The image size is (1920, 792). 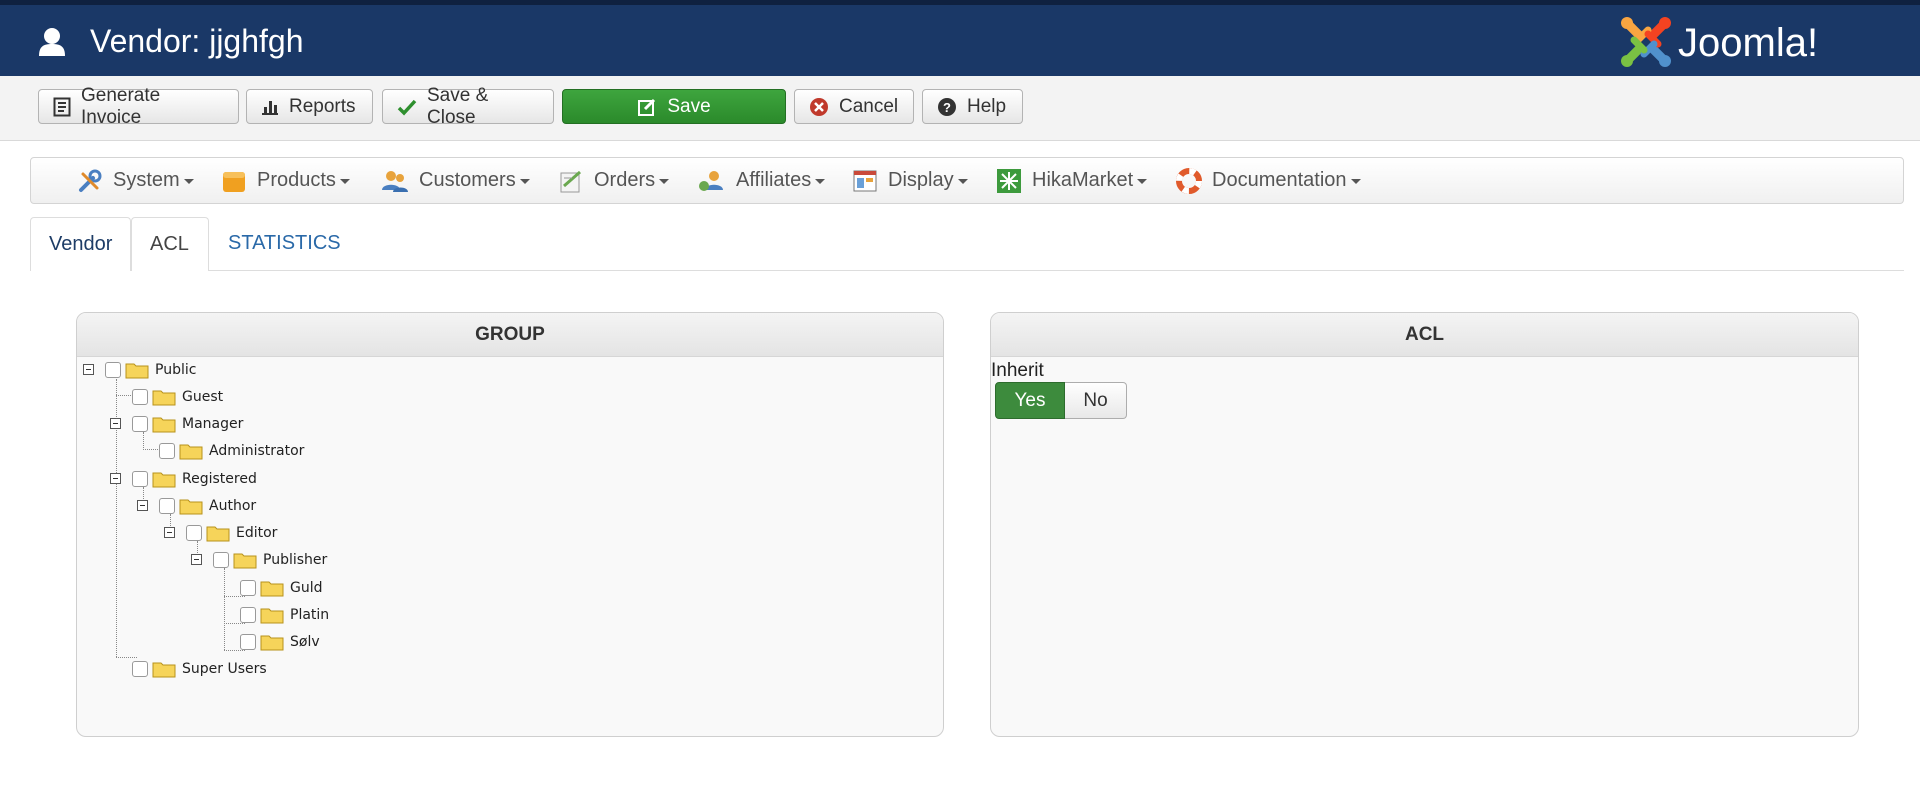 What do you see at coordinates (232, 506) in the screenshot?
I see `tree-label: Author` at bounding box center [232, 506].